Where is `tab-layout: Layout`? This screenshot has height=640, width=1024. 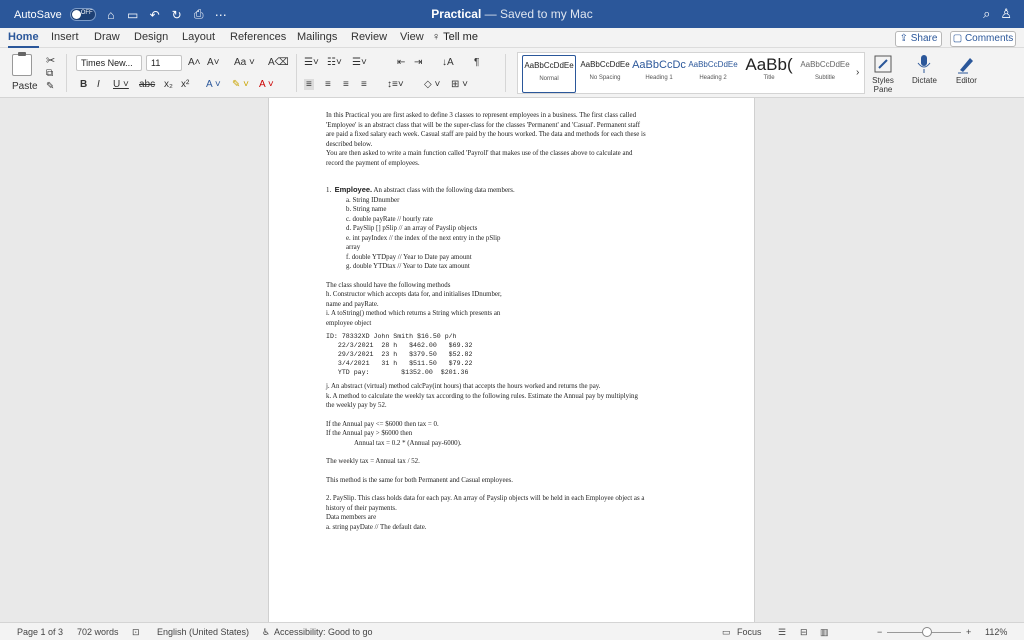
tab-layout: Layout is located at coordinates (198, 37).